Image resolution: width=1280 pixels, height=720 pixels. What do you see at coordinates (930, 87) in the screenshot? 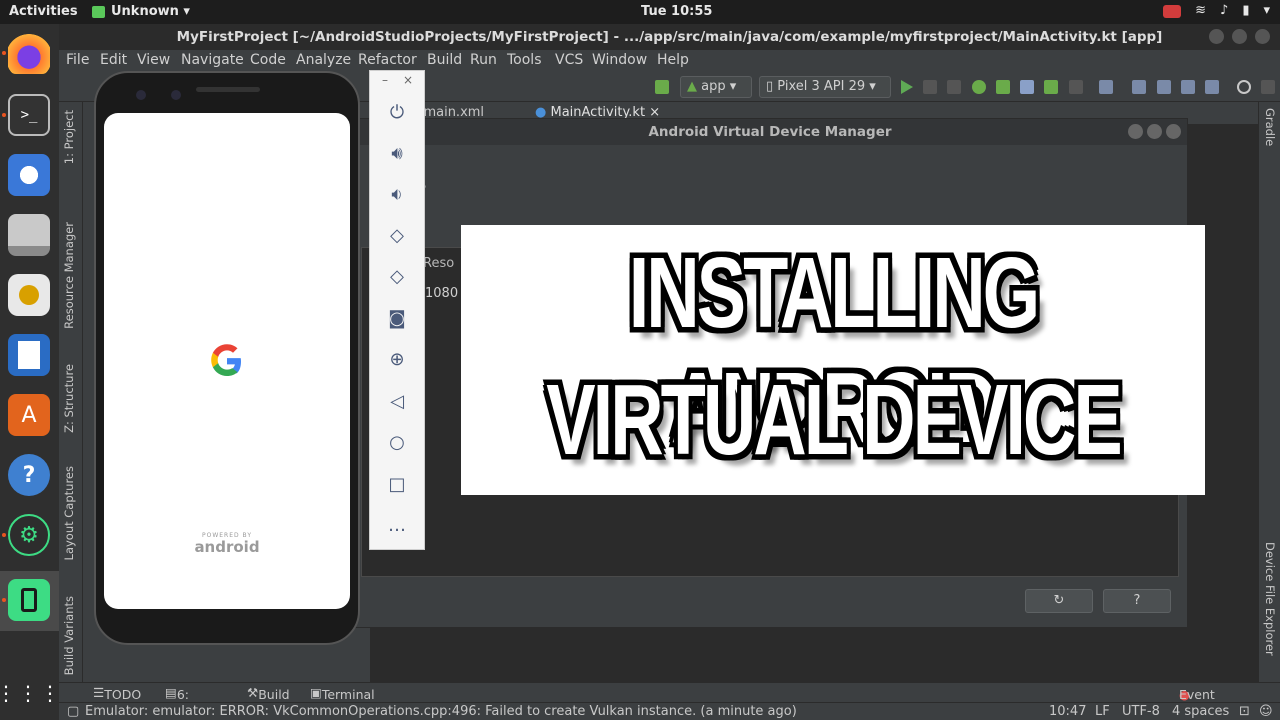
I see `apply-changes-icon` at bounding box center [930, 87].